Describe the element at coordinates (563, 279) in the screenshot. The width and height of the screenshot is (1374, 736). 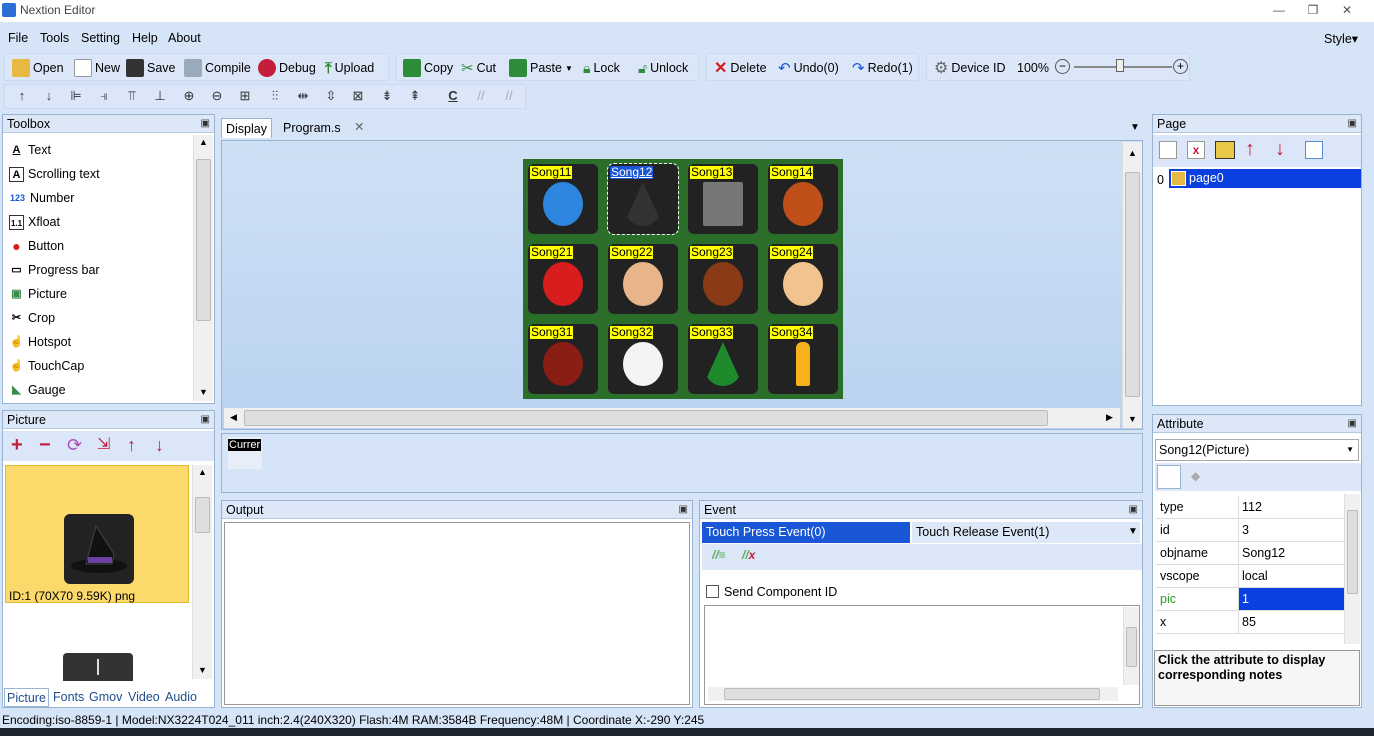
I see `picture-cell-song21: Song21` at that location.